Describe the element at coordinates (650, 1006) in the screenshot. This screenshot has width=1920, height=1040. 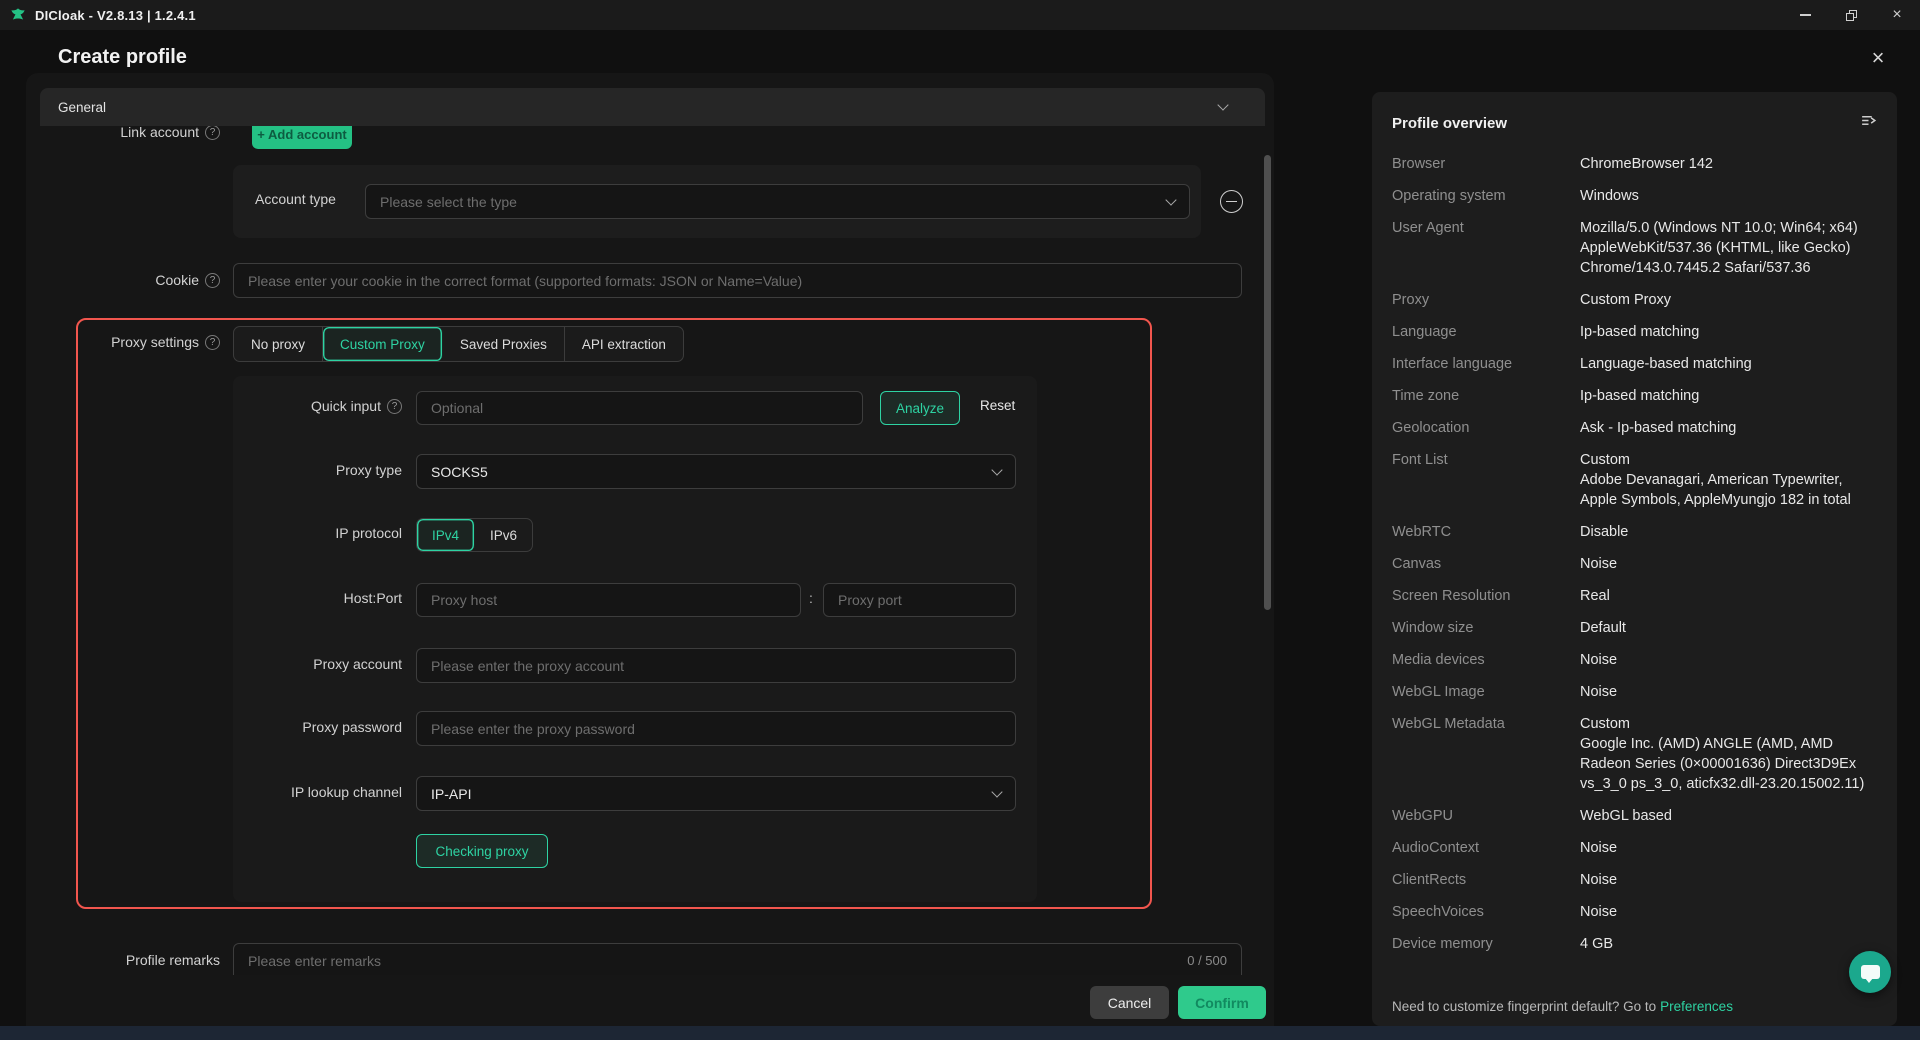
I see `dialog-footer: Cancel Confirm` at that location.